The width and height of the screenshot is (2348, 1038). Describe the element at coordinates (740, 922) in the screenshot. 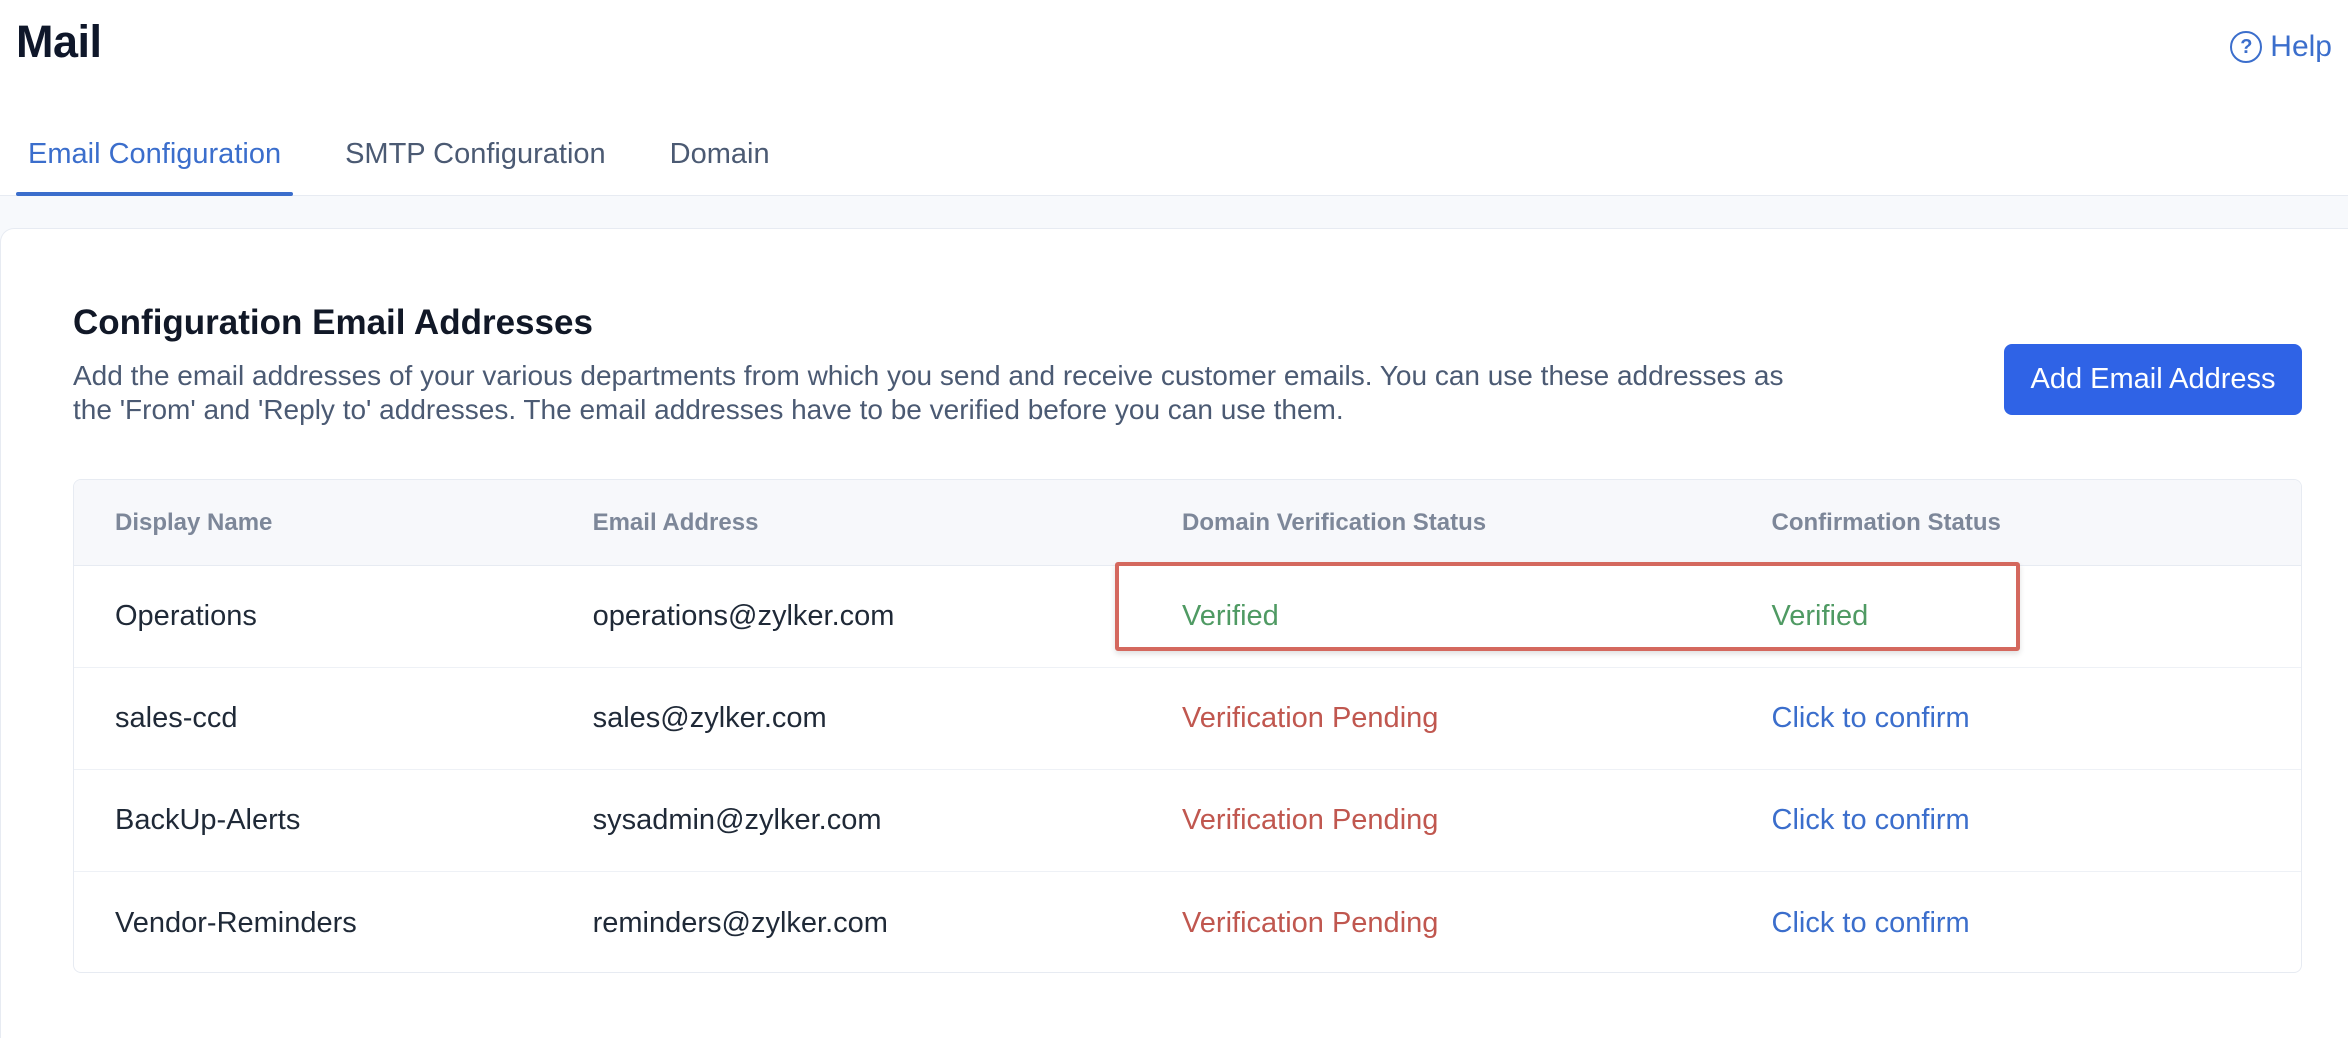

I see `email-address-cell: reminders@zylker.com` at that location.